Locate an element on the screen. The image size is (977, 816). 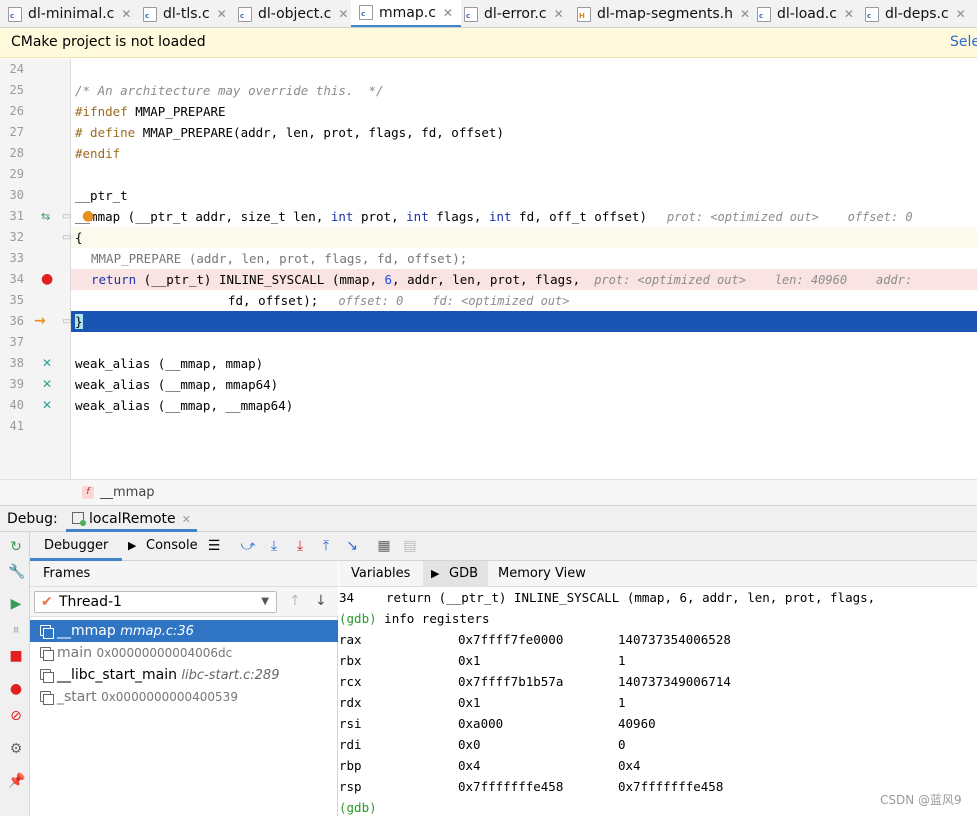
pause-icon: ⏸ is located at coordinates (16, 630).